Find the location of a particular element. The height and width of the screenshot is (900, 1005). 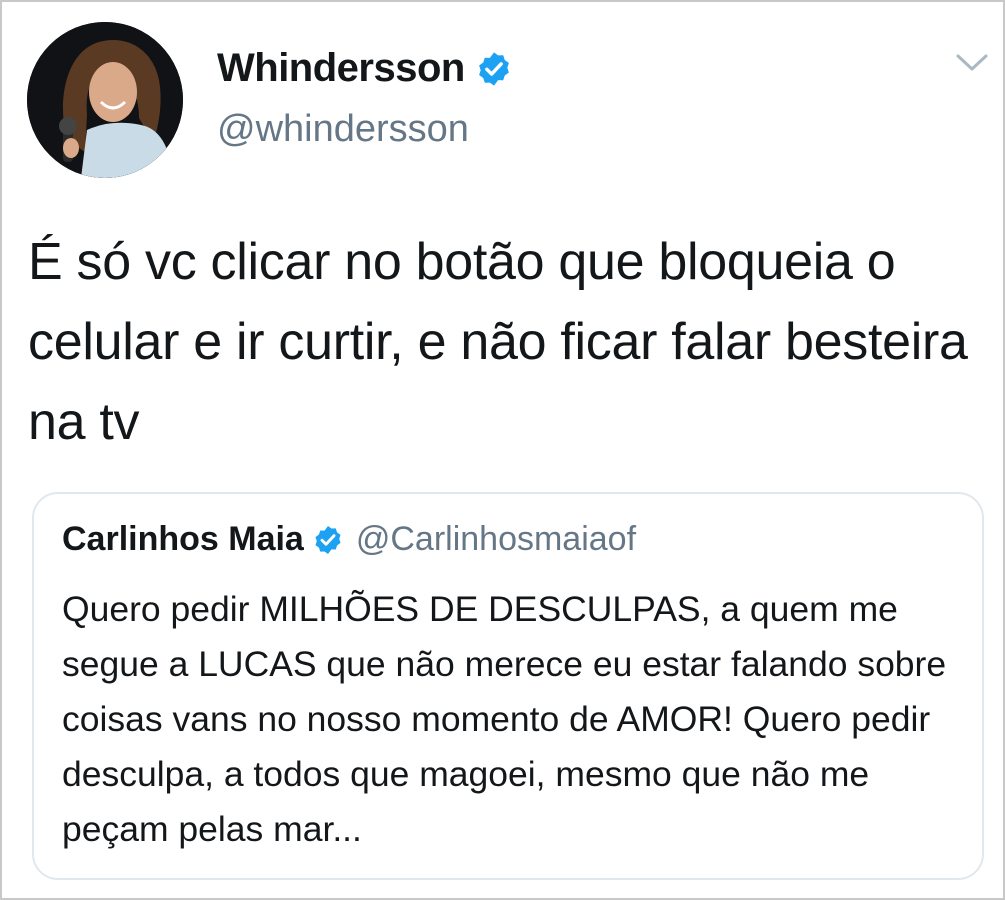

author-handle: @whindersson is located at coordinates (343, 129).